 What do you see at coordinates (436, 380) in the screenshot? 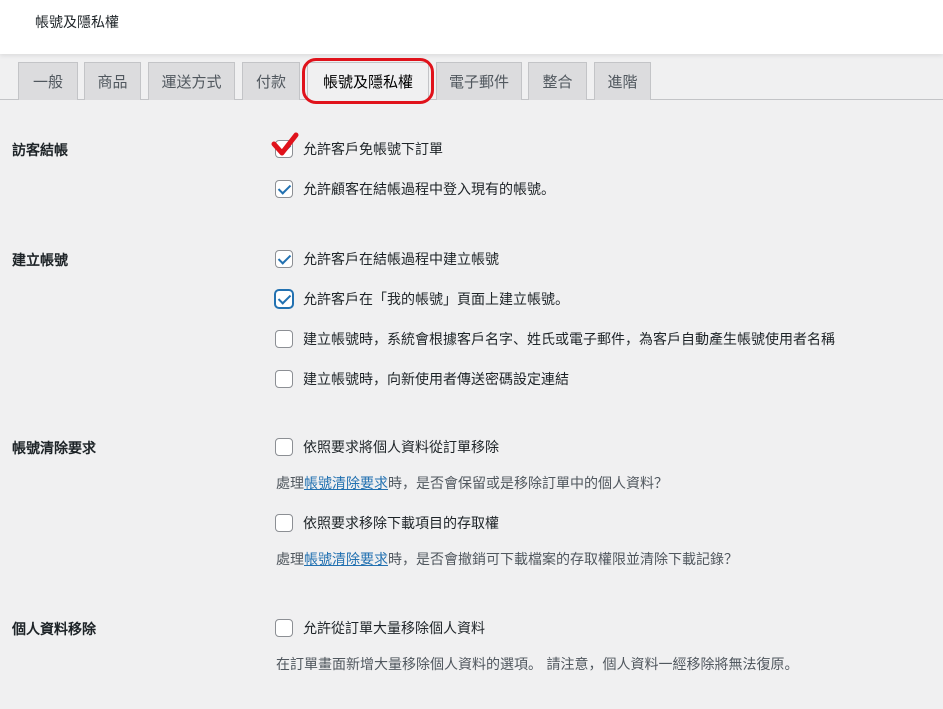
I see `option-label: 建立帳號時，向新使用者傳送密碼設定連結` at bounding box center [436, 380].